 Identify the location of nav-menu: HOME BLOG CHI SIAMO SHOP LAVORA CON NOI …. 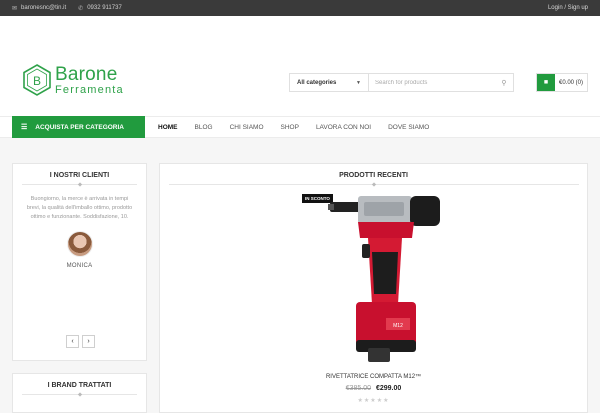
(302, 127).